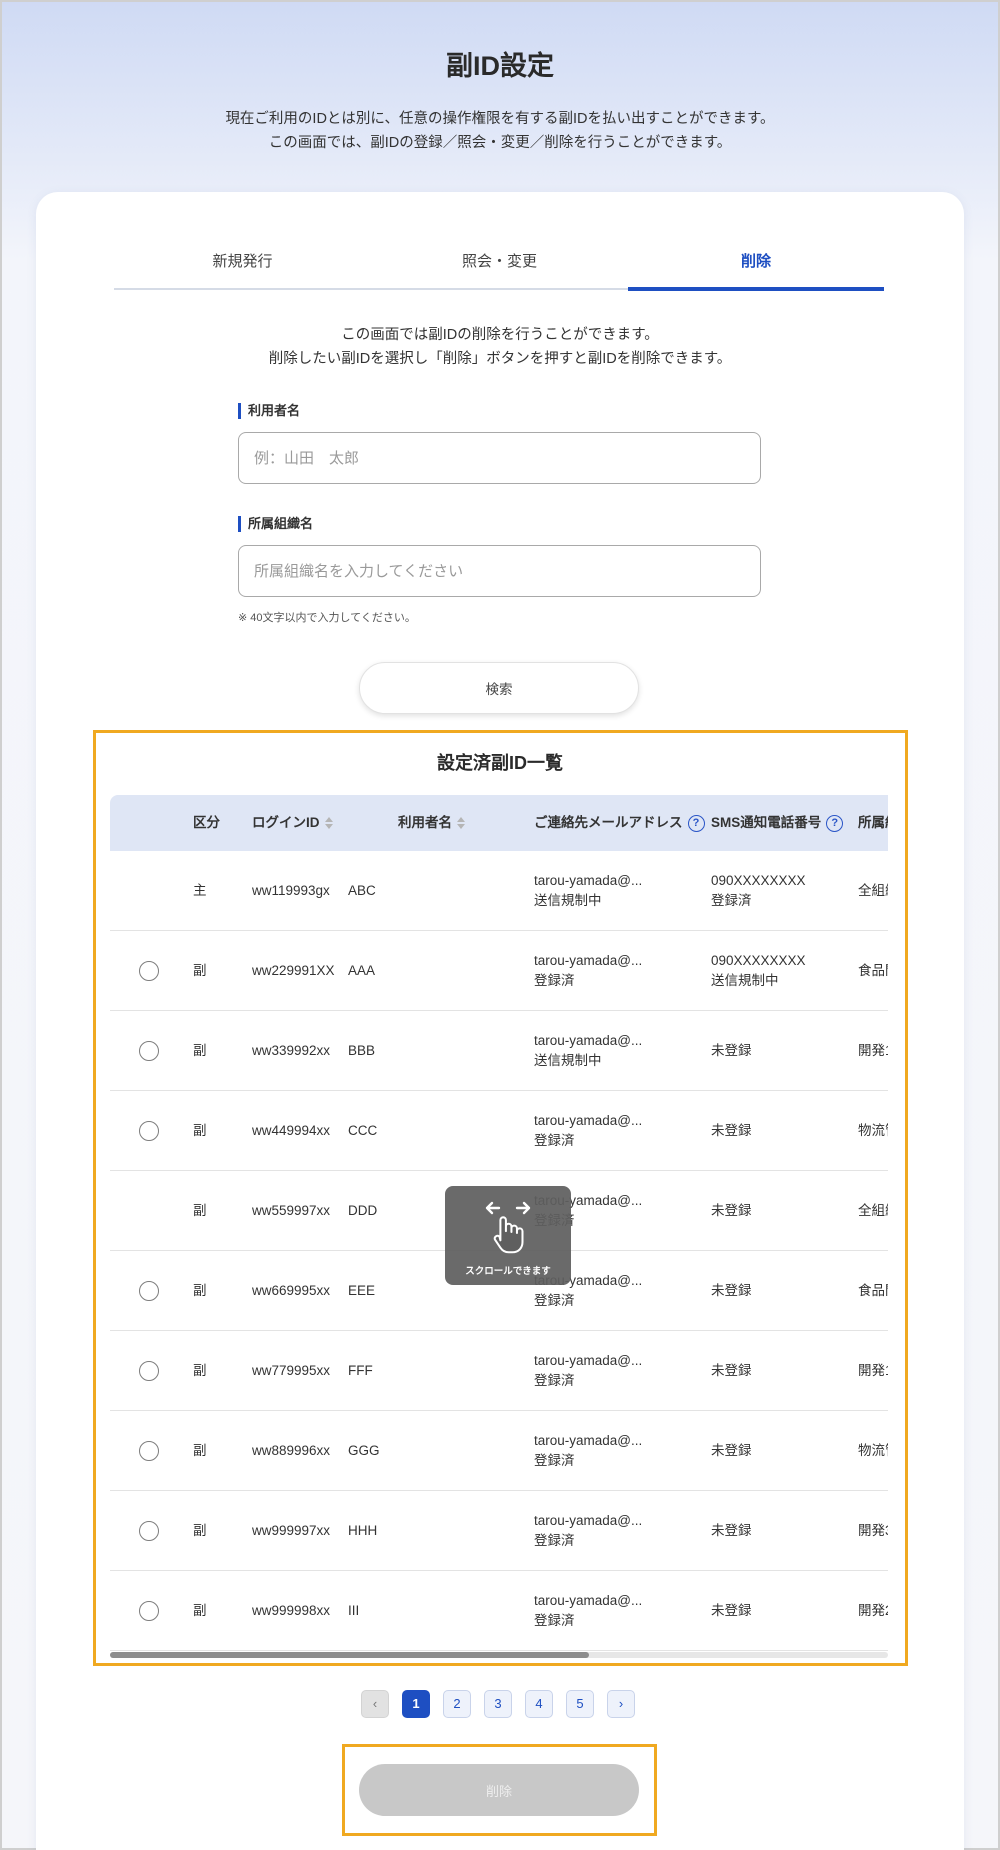 This screenshot has width=1000, height=1850. I want to click on cell-login-id: ww229991XX, so click(293, 970).